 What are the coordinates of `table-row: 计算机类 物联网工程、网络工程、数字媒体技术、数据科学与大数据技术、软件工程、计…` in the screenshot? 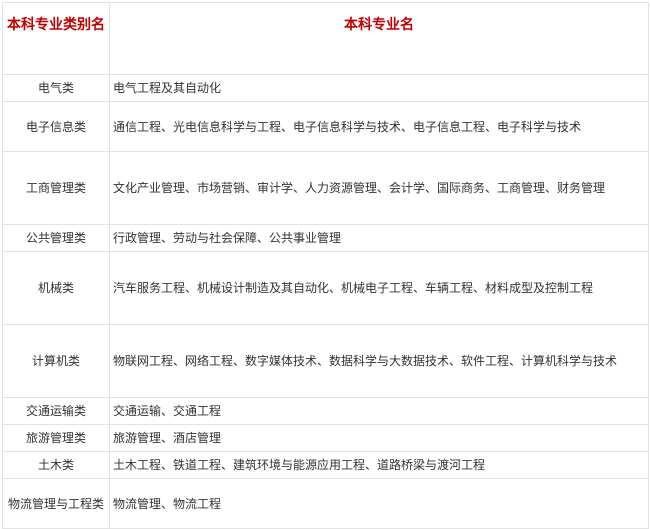 It's located at (325, 361).